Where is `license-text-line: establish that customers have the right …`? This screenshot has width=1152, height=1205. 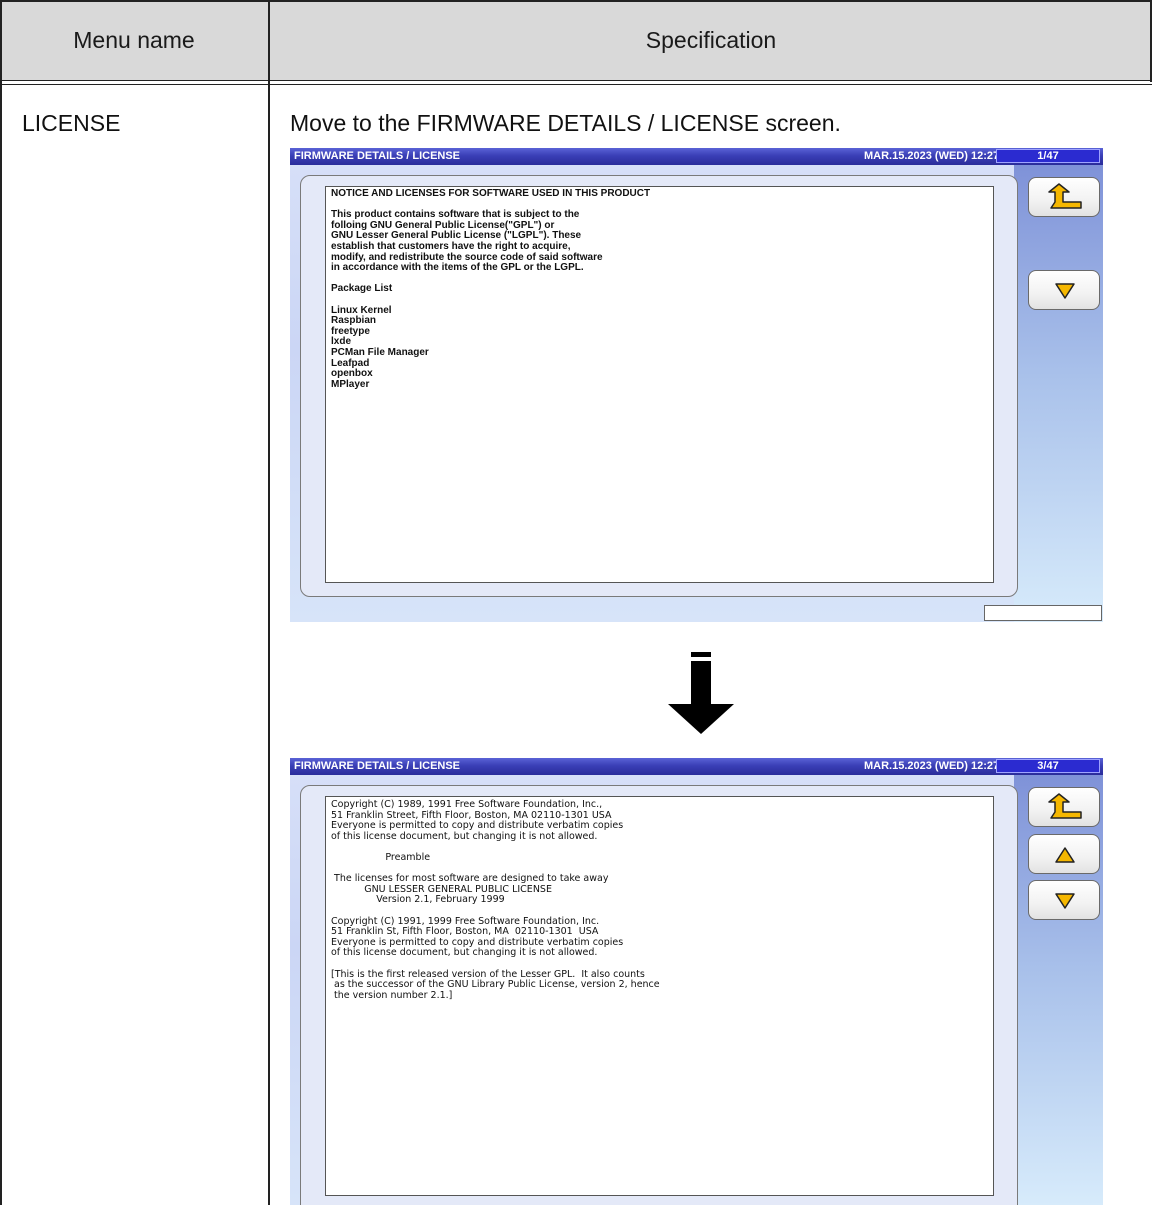
license-text-line: establish that customers have the right … is located at coordinates (451, 246).